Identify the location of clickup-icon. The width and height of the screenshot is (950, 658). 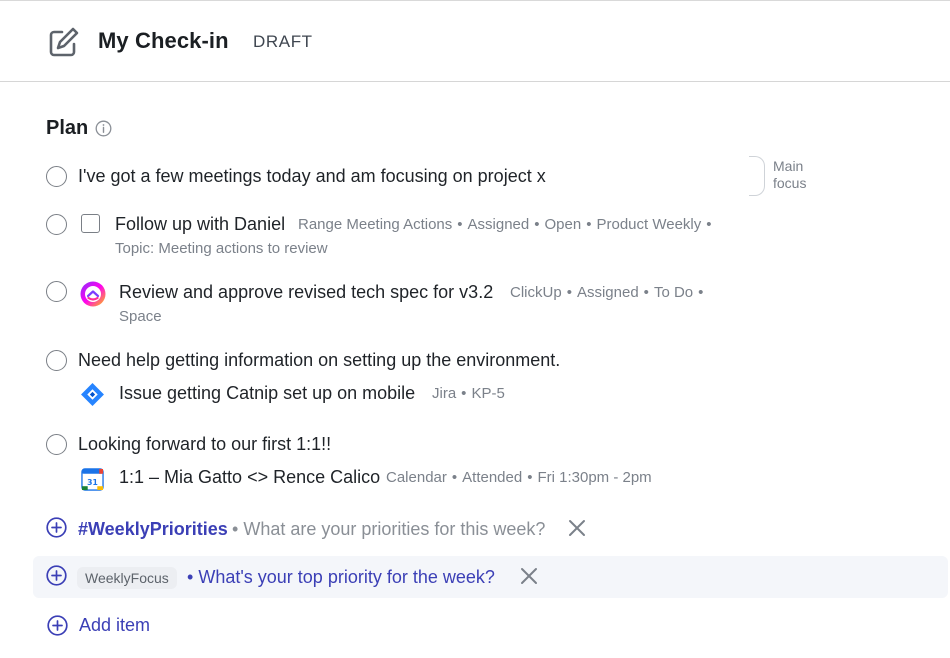
(93, 294).